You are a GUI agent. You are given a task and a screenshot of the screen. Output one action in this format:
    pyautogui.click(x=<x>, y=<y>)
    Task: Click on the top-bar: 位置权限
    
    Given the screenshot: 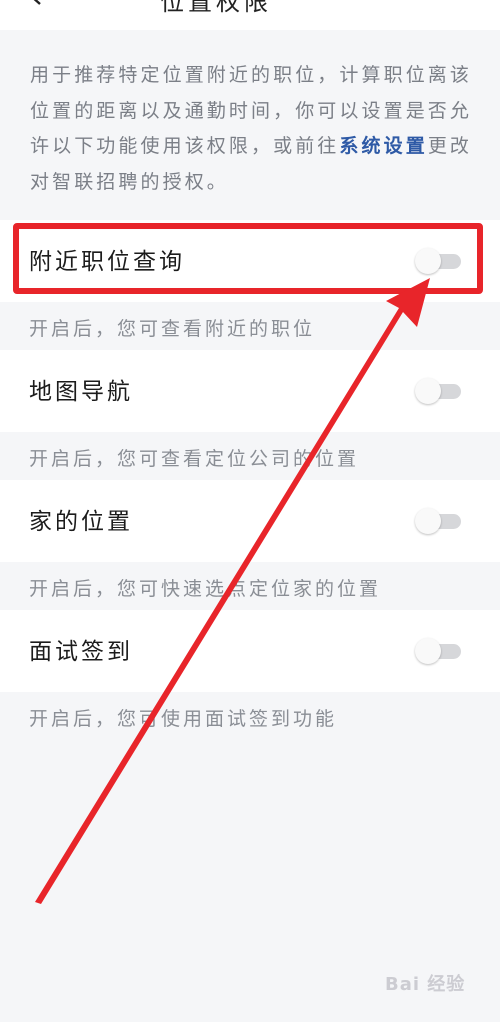 What is the action you would take?
    pyautogui.click(x=250, y=15)
    